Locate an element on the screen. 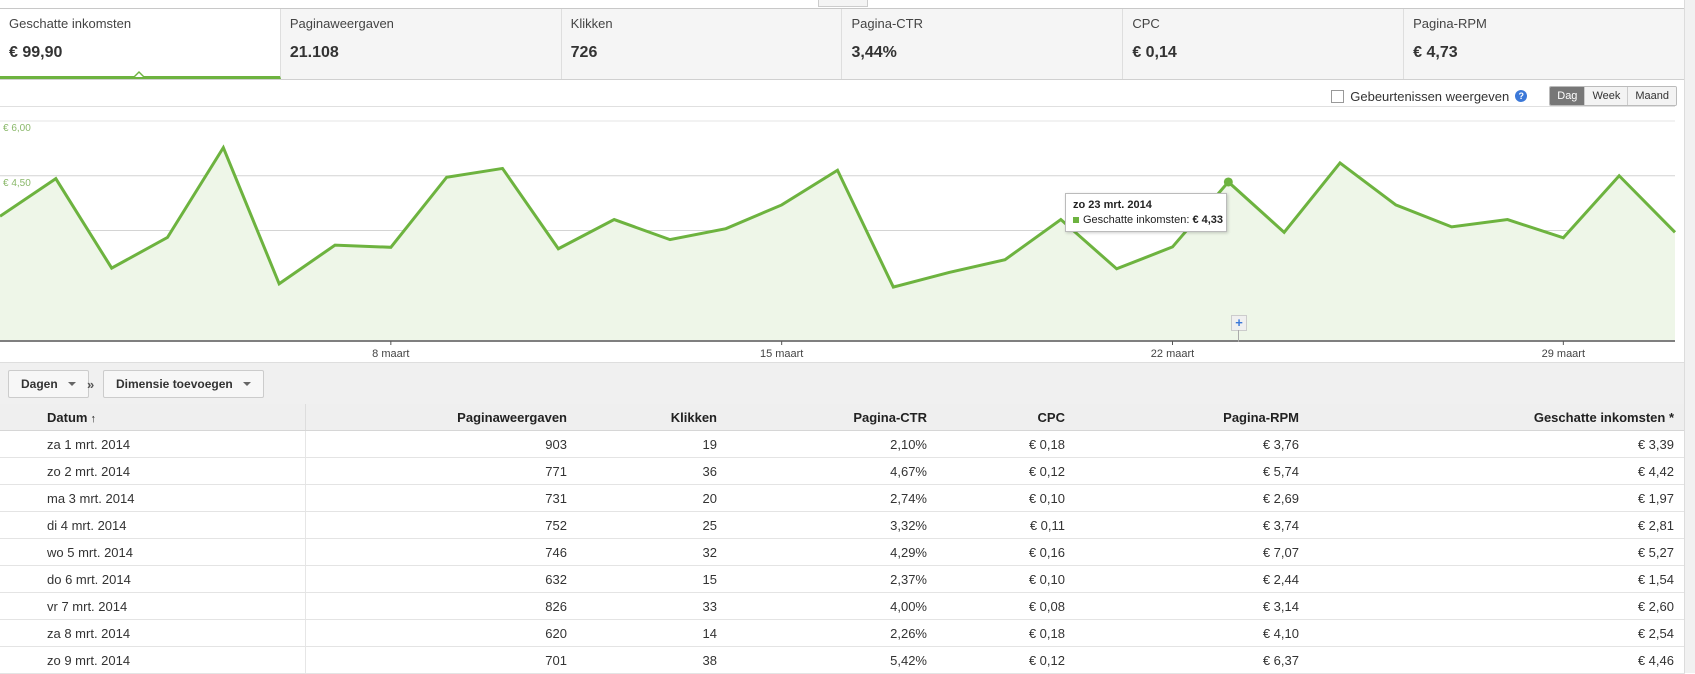 The height and width of the screenshot is (674, 1695). x-tick-label: 15 maart is located at coordinates (781, 354).